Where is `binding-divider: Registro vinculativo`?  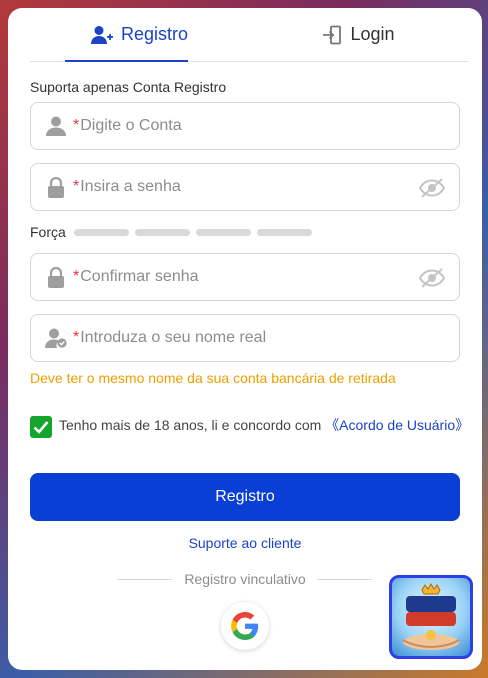 binding-divider: Registro vinculativo is located at coordinates (245, 579).